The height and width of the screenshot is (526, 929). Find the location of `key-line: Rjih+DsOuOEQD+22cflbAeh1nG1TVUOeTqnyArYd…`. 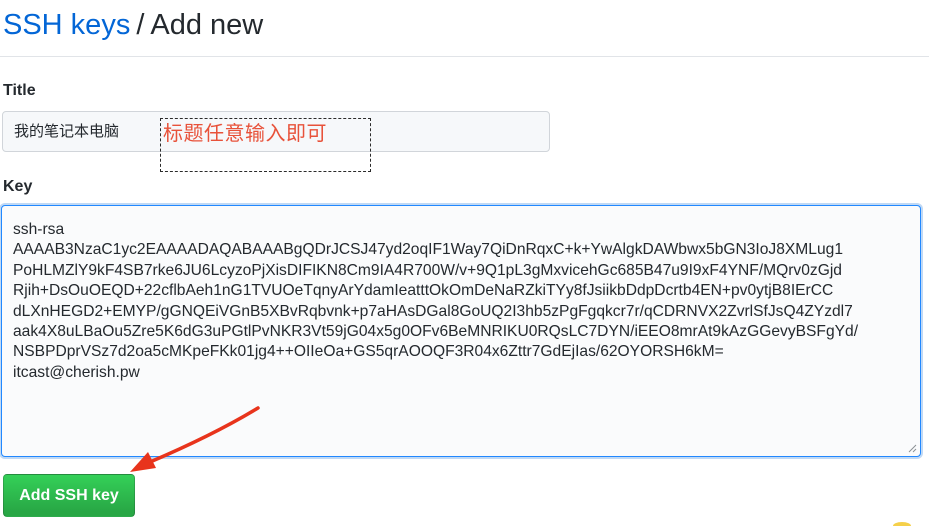

key-line: Rjih+DsOuOEQD+22cflbAeh1nG1TVUOeTqnyArYd… is located at coordinates (423, 291).